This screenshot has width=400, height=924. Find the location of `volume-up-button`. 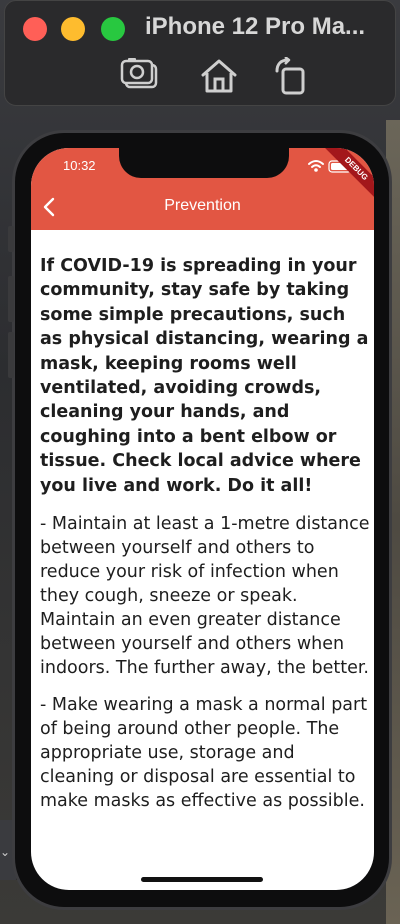

volume-up-button is located at coordinates (11, 299).